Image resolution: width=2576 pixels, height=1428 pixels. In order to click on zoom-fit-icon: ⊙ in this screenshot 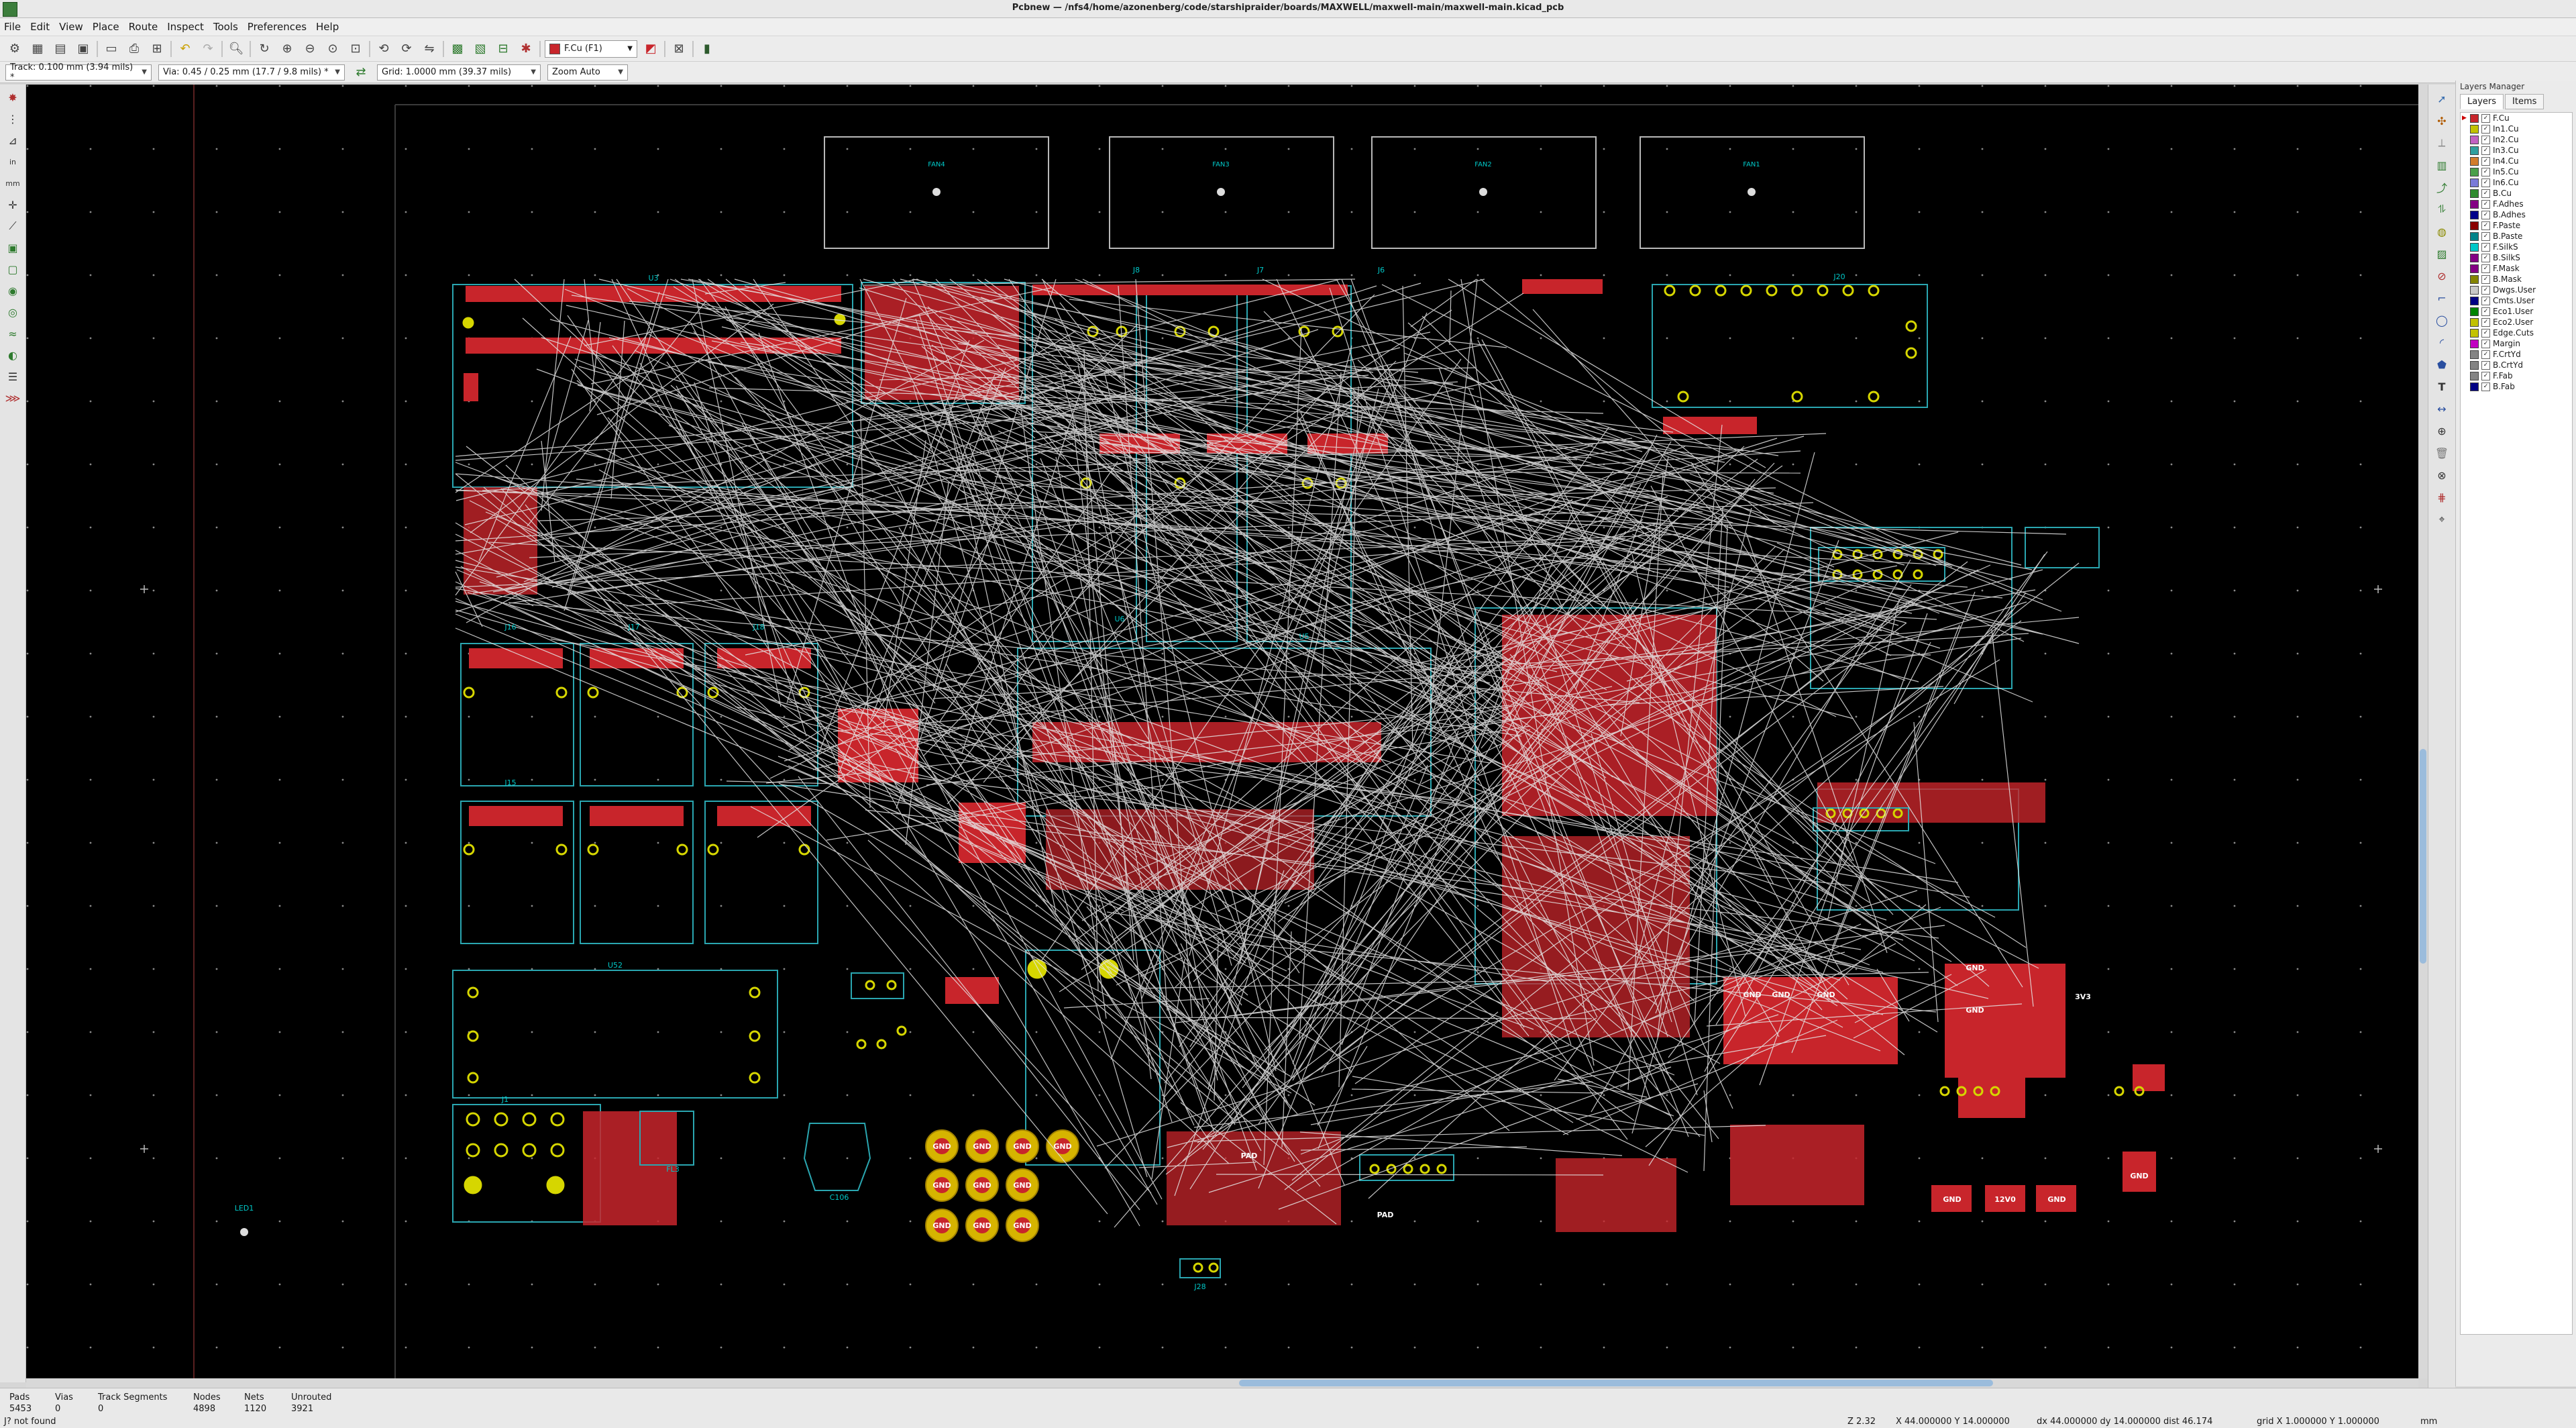, I will do `click(332, 49)`.